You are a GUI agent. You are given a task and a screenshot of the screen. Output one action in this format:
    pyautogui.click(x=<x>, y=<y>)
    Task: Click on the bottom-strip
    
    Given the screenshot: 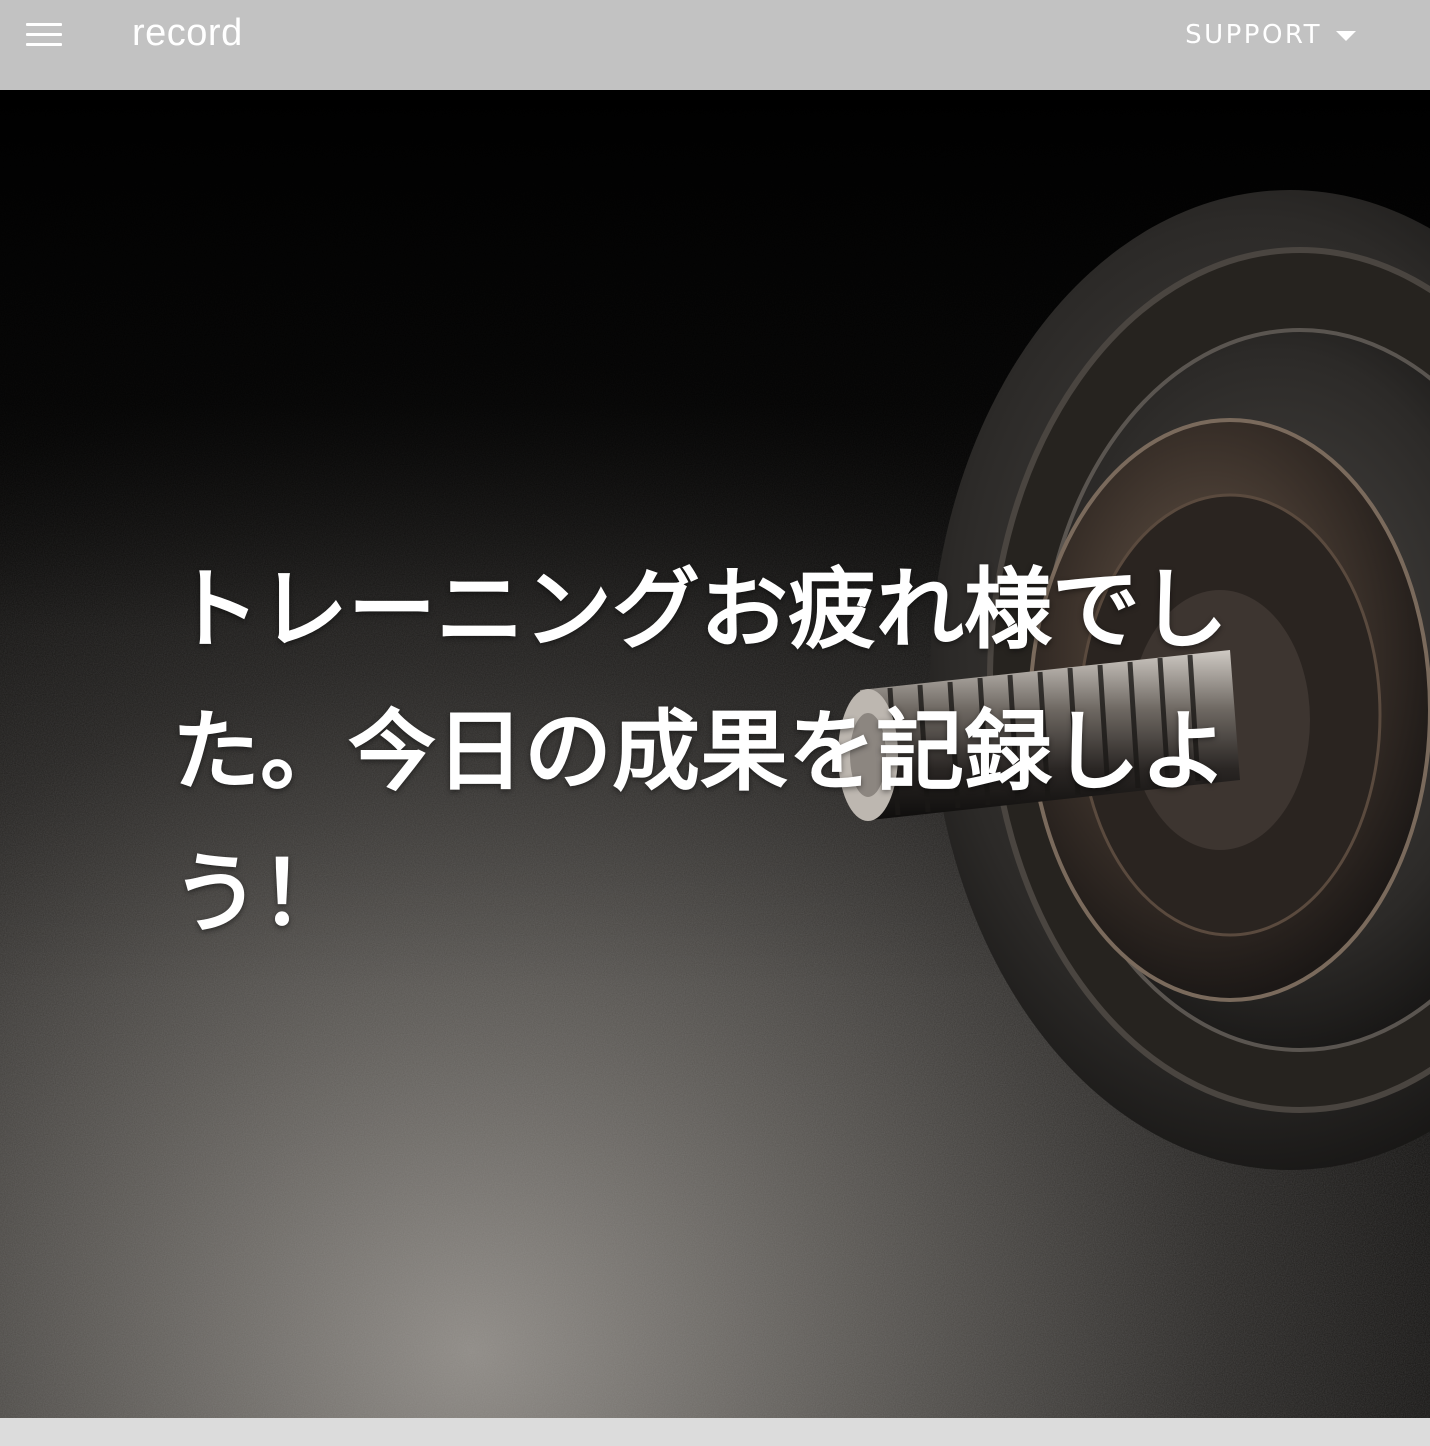 What is the action you would take?
    pyautogui.click(x=715, y=1432)
    